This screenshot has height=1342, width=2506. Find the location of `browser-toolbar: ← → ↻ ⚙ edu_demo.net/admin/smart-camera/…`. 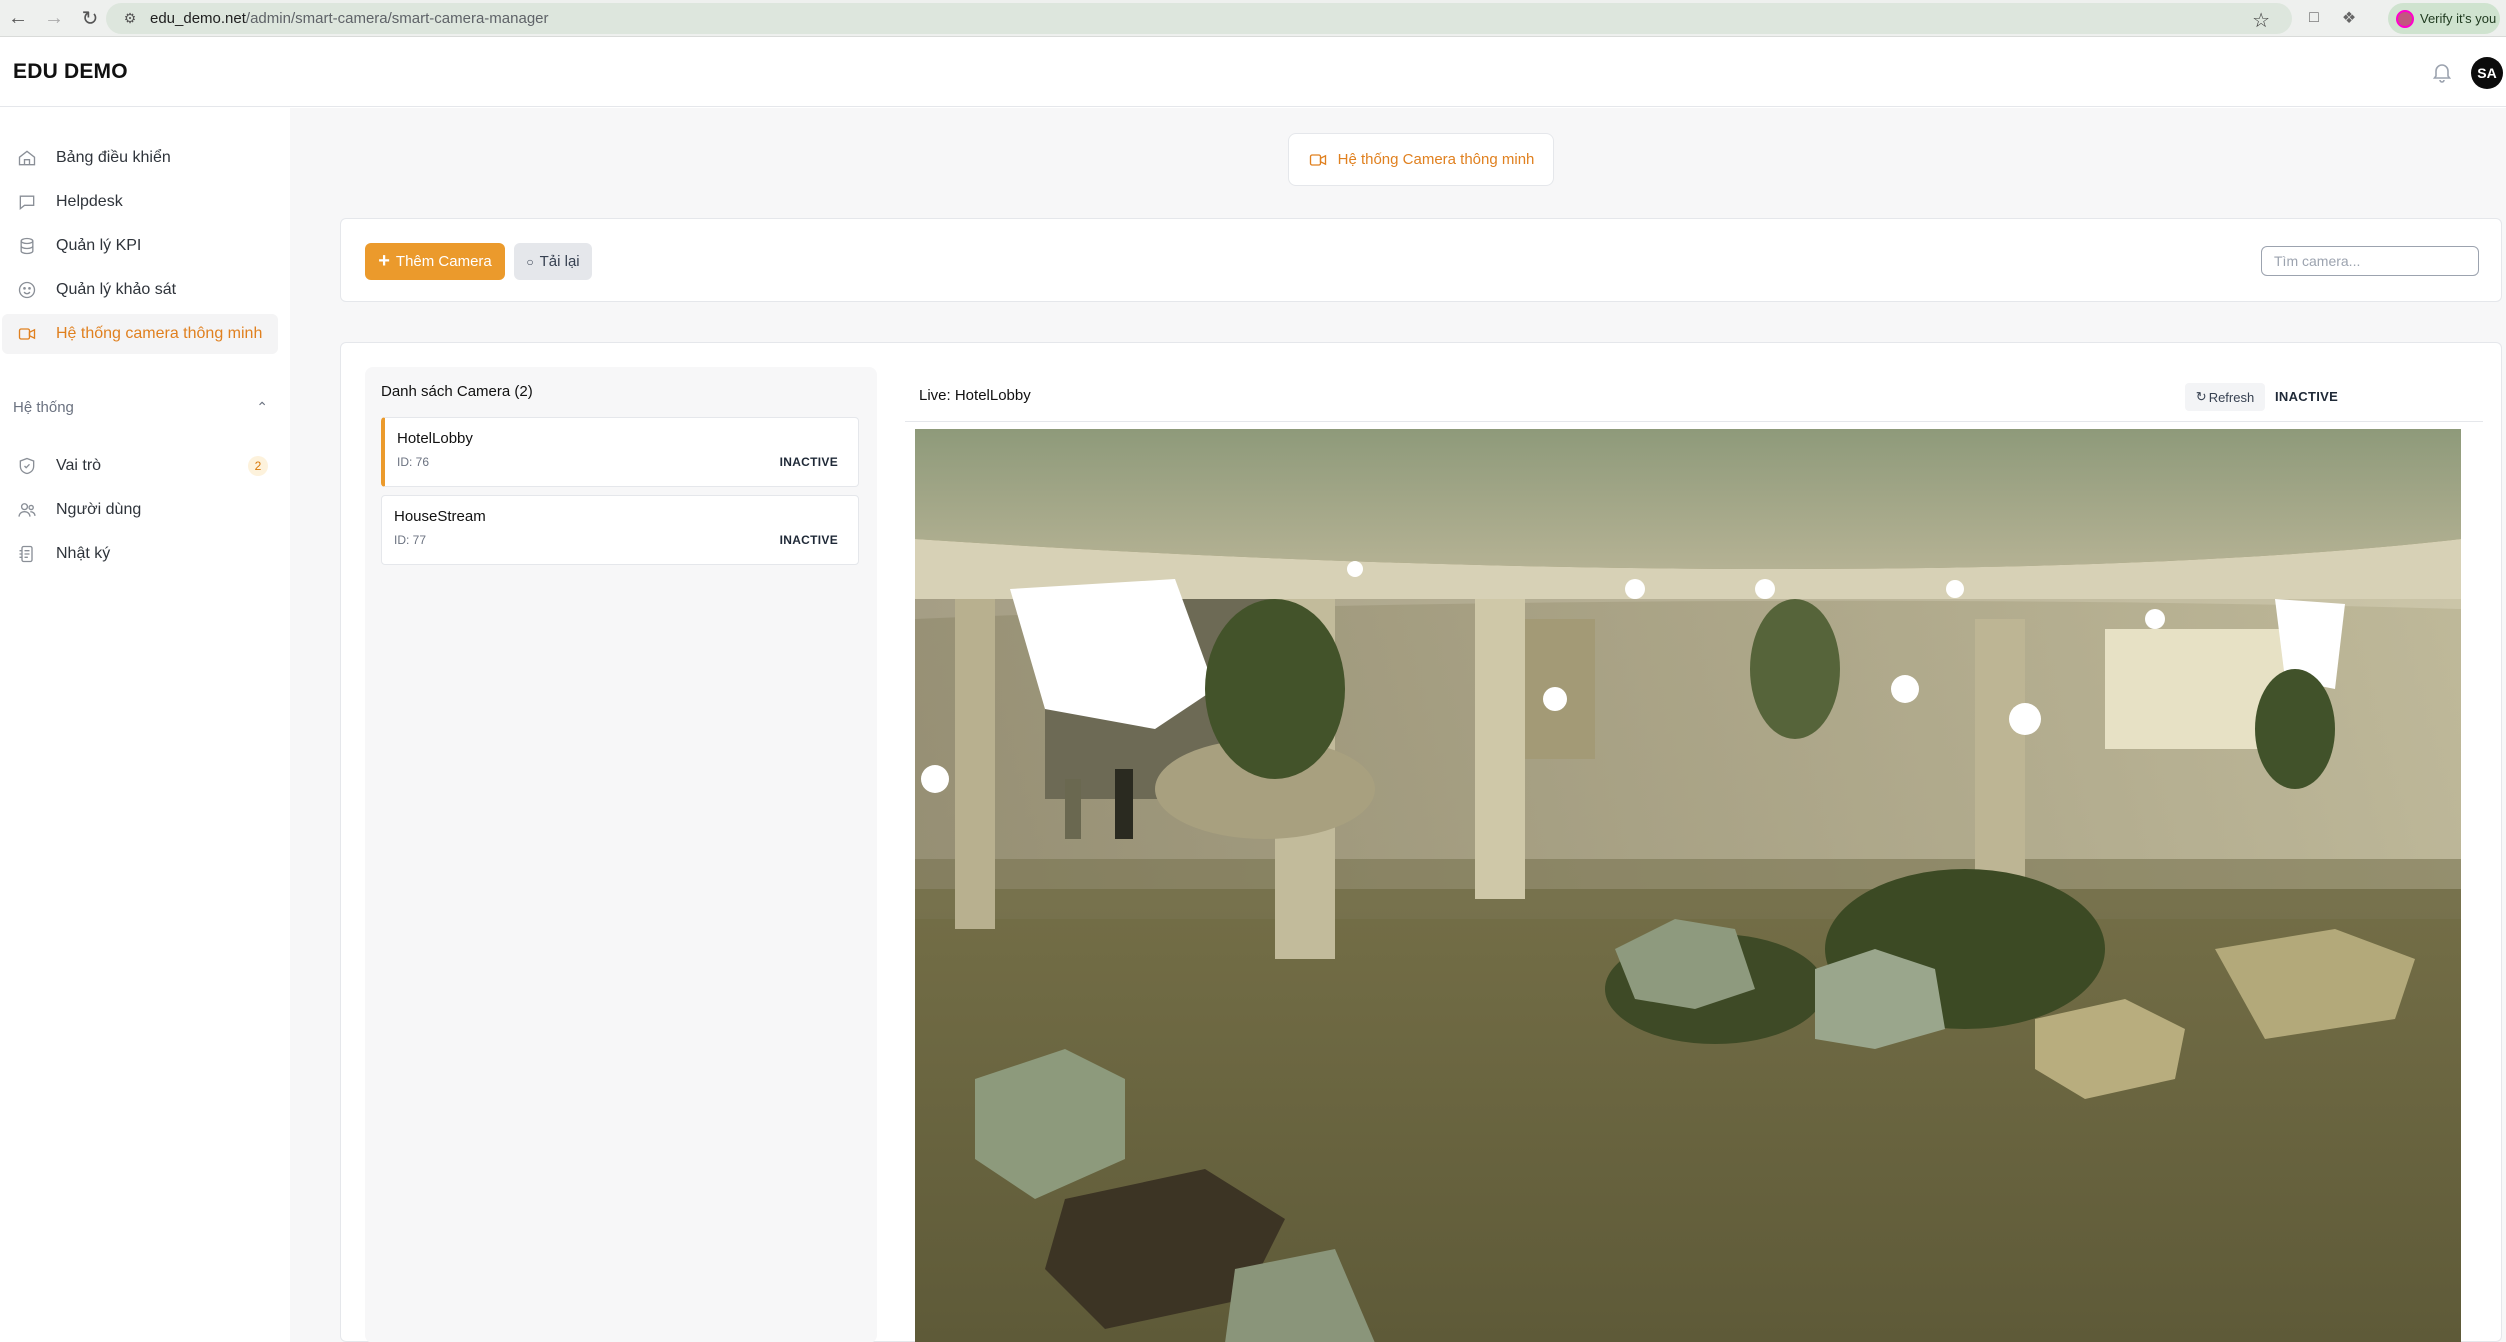

browser-toolbar: ← → ↻ ⚙ edu_demo.net/admin/smart-camera/… is located at coordinates (1253, 18).